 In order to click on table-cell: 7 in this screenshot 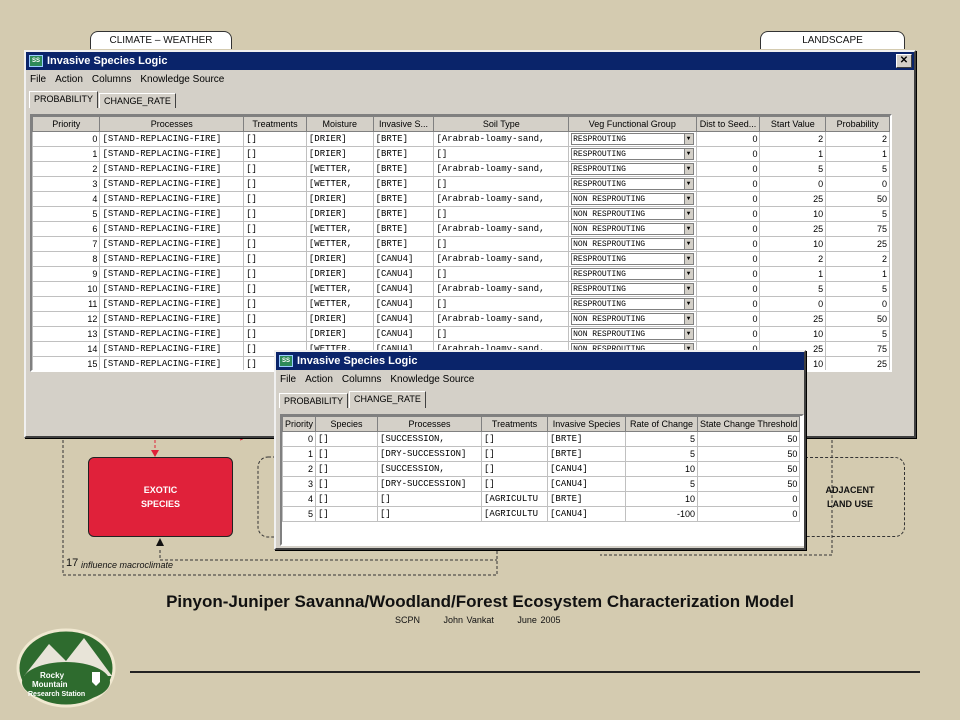, I will do `click(66, 244)`.